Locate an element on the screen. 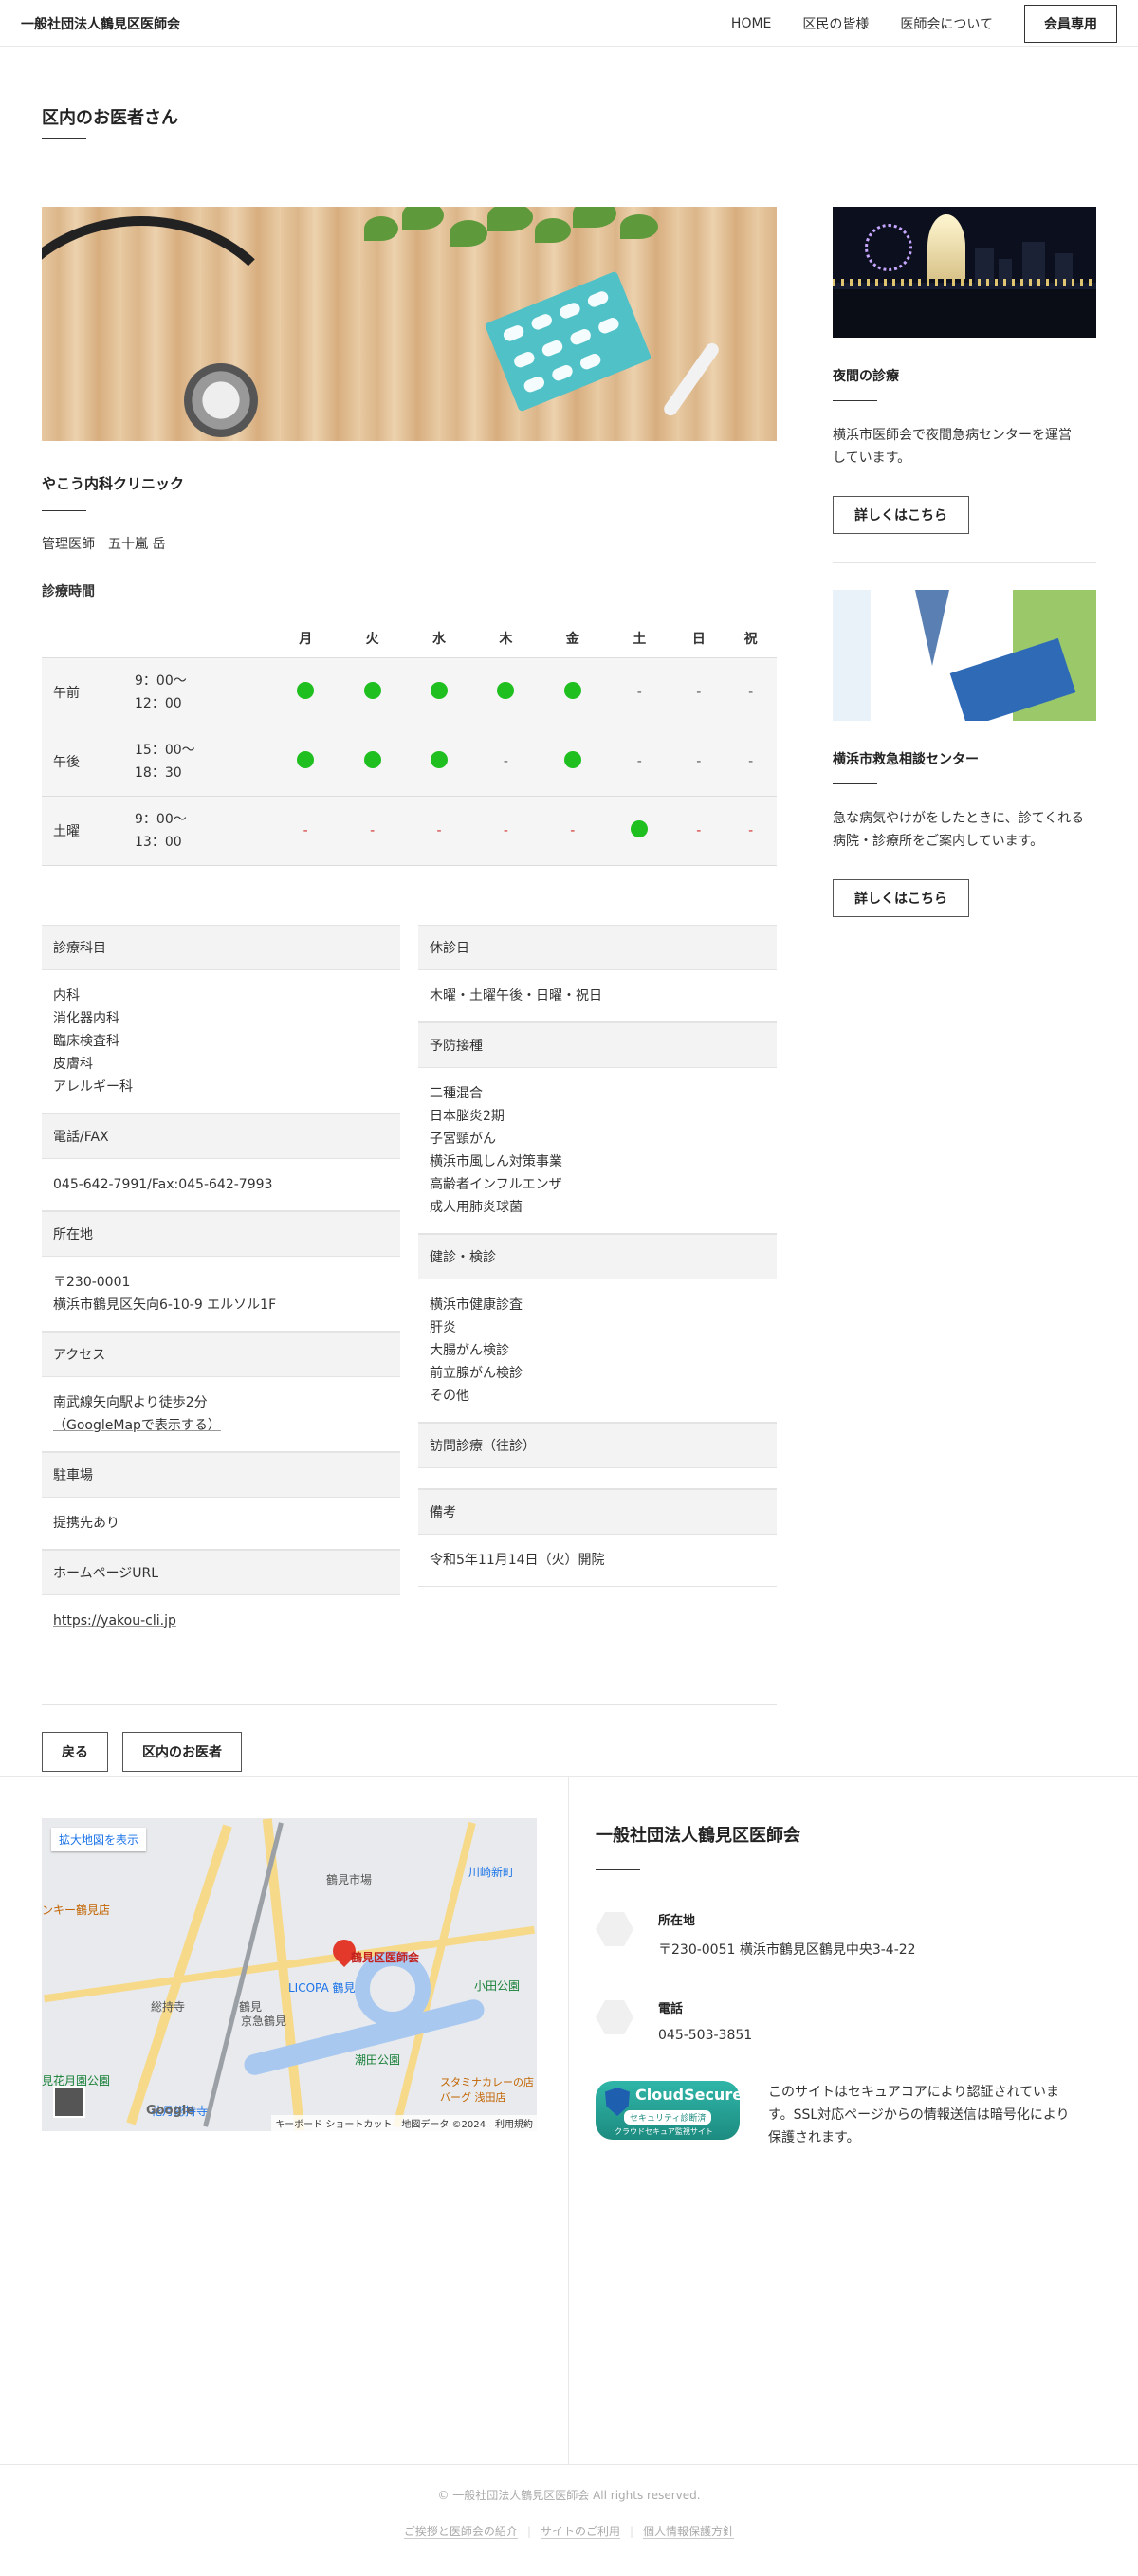 This screenshot has width=1138, height=2576. hours-row: 午前 9：00〜 12：00 - - - is located at coordinates (409, 692).